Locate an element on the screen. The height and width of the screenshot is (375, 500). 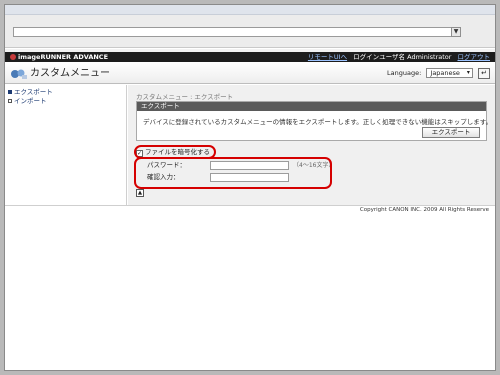
brand: imageRUNNER ADVANCE is located at coordinates (59, 57).